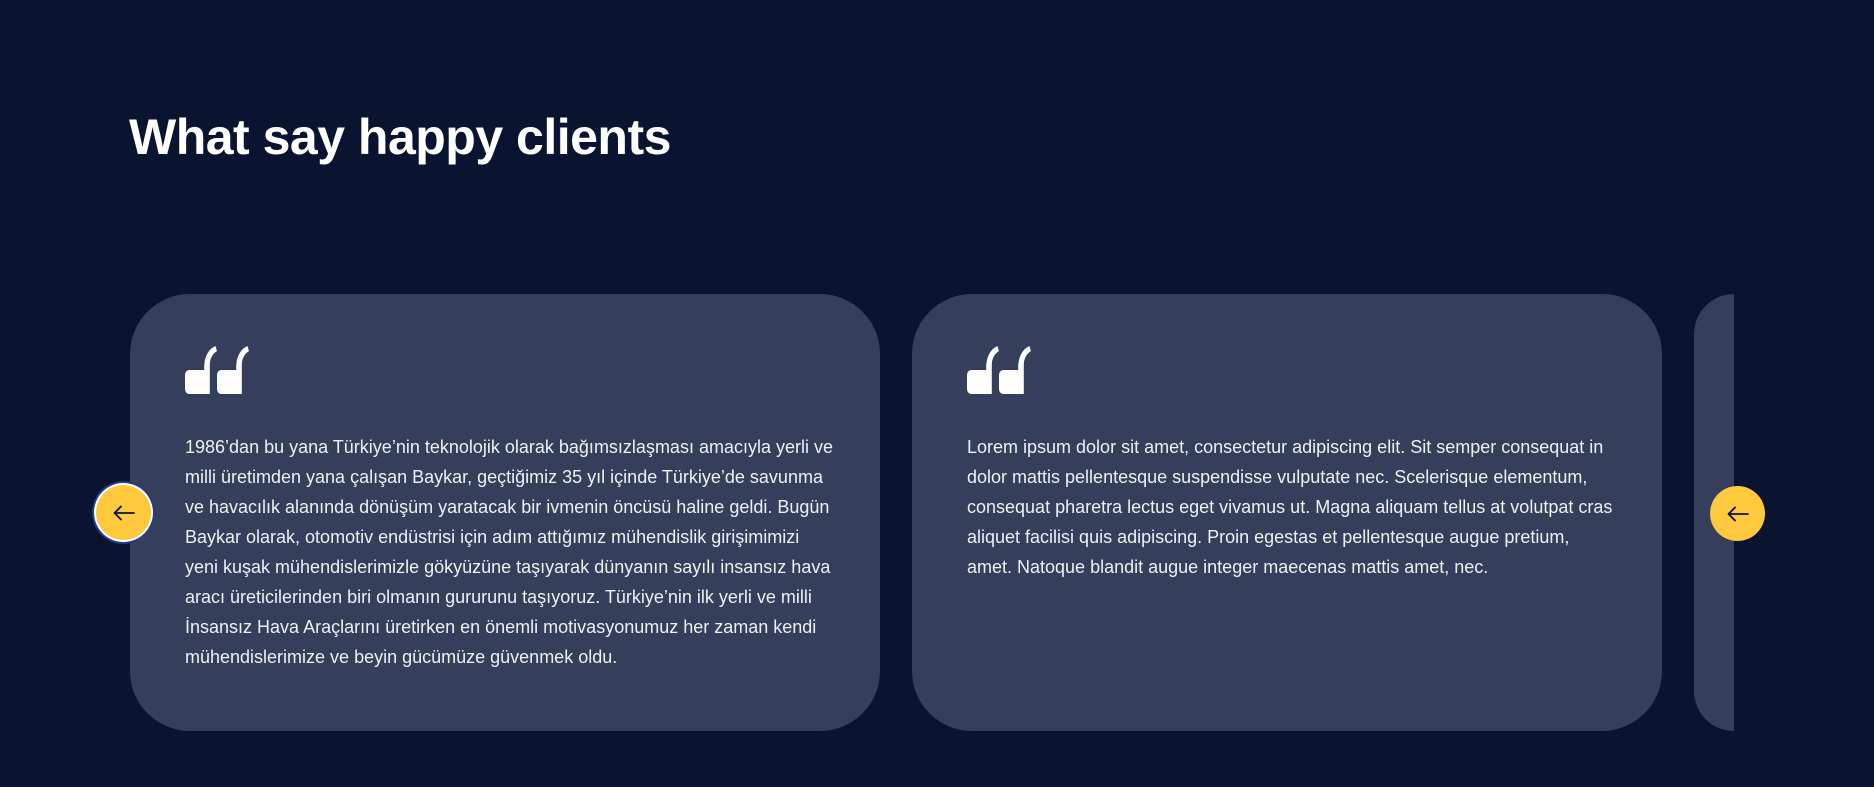 This screenshot has height=787, width=1874. I want to click on next-slide-button, so click(1737, 513).